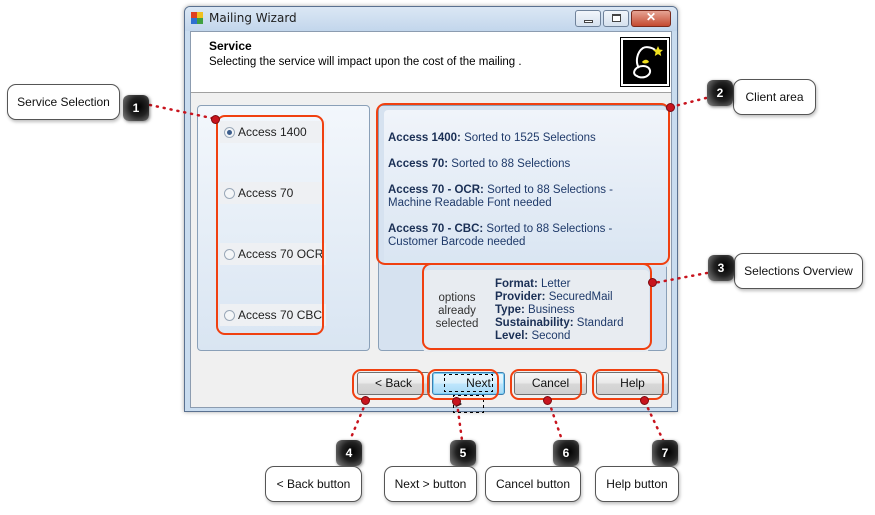 This screenshot has height=515, width=875. I want to click on overview-key: Sustainability:, so click(534, 323).